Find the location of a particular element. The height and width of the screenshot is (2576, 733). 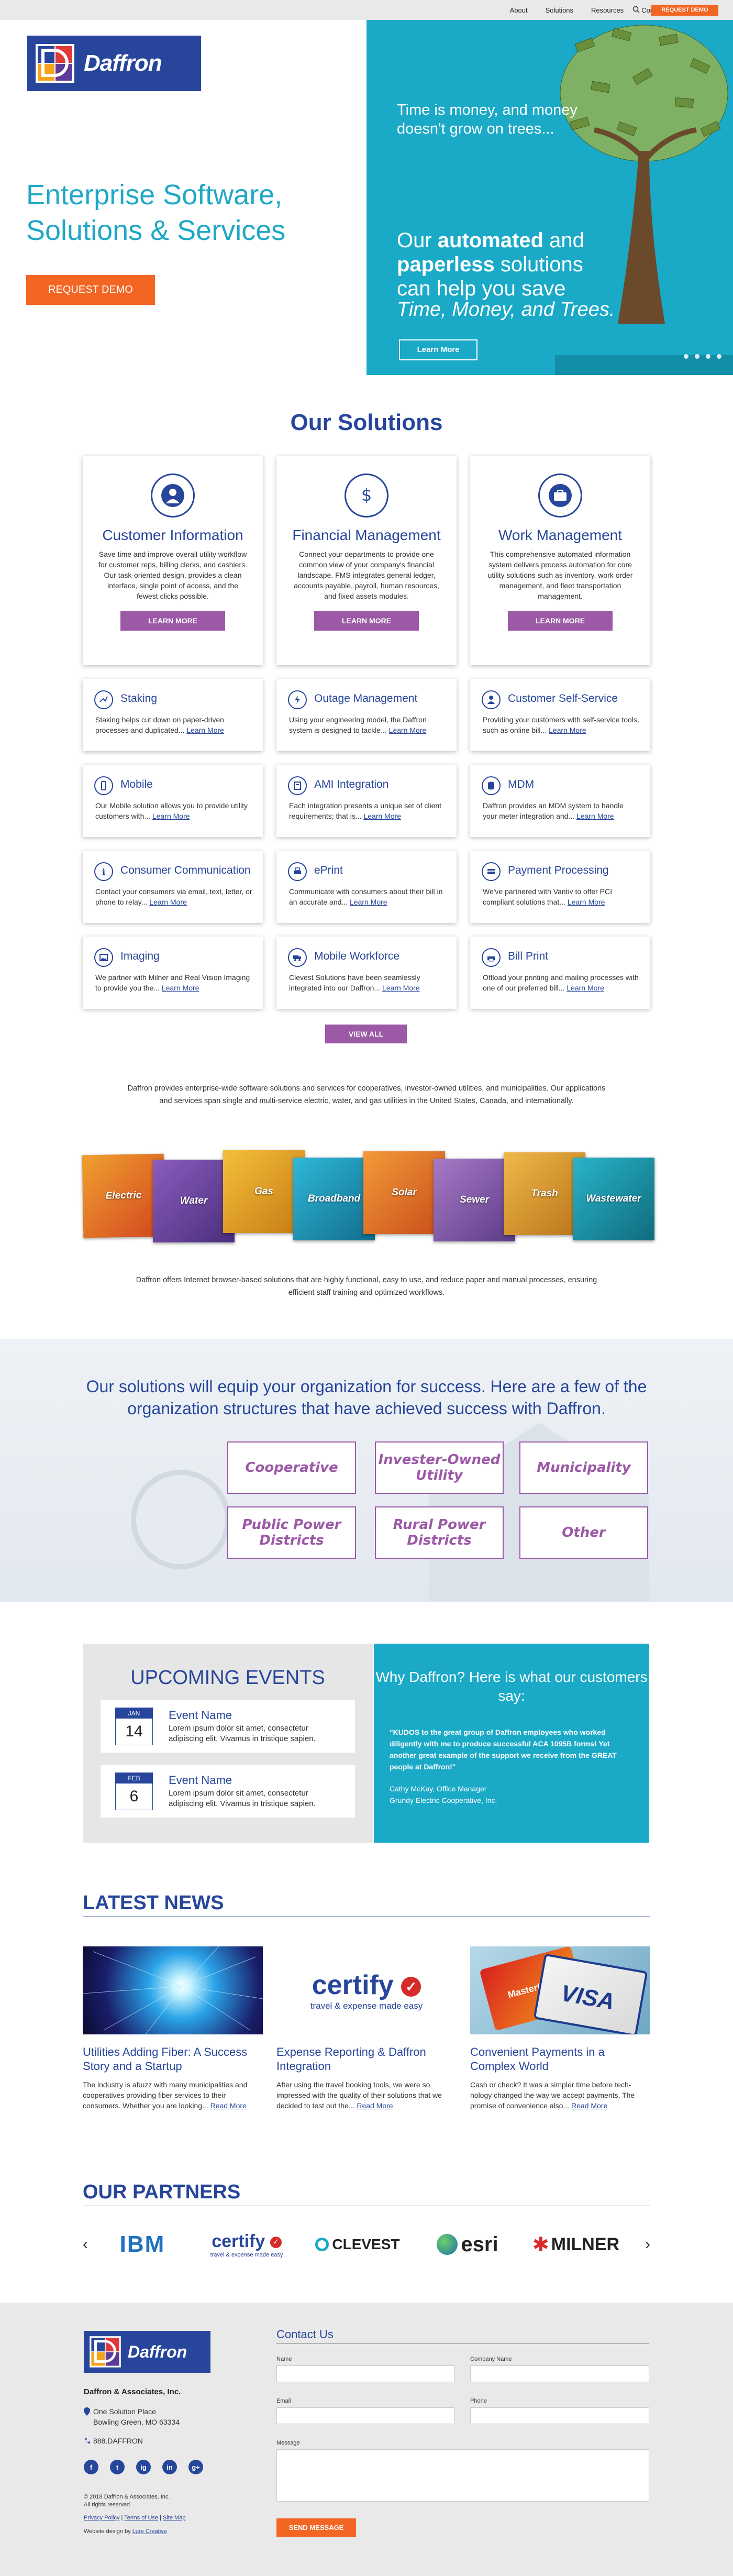

site-map-link: Site Map is located at coordinates (174, 2518).